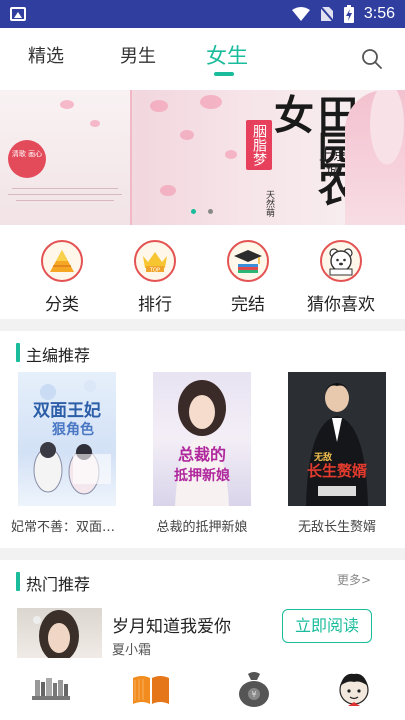 This screenshot has height=720, width=405. Describe the element at coordinates (227, 55) in the screenshot. I see `tab-female: 女生` at that location.